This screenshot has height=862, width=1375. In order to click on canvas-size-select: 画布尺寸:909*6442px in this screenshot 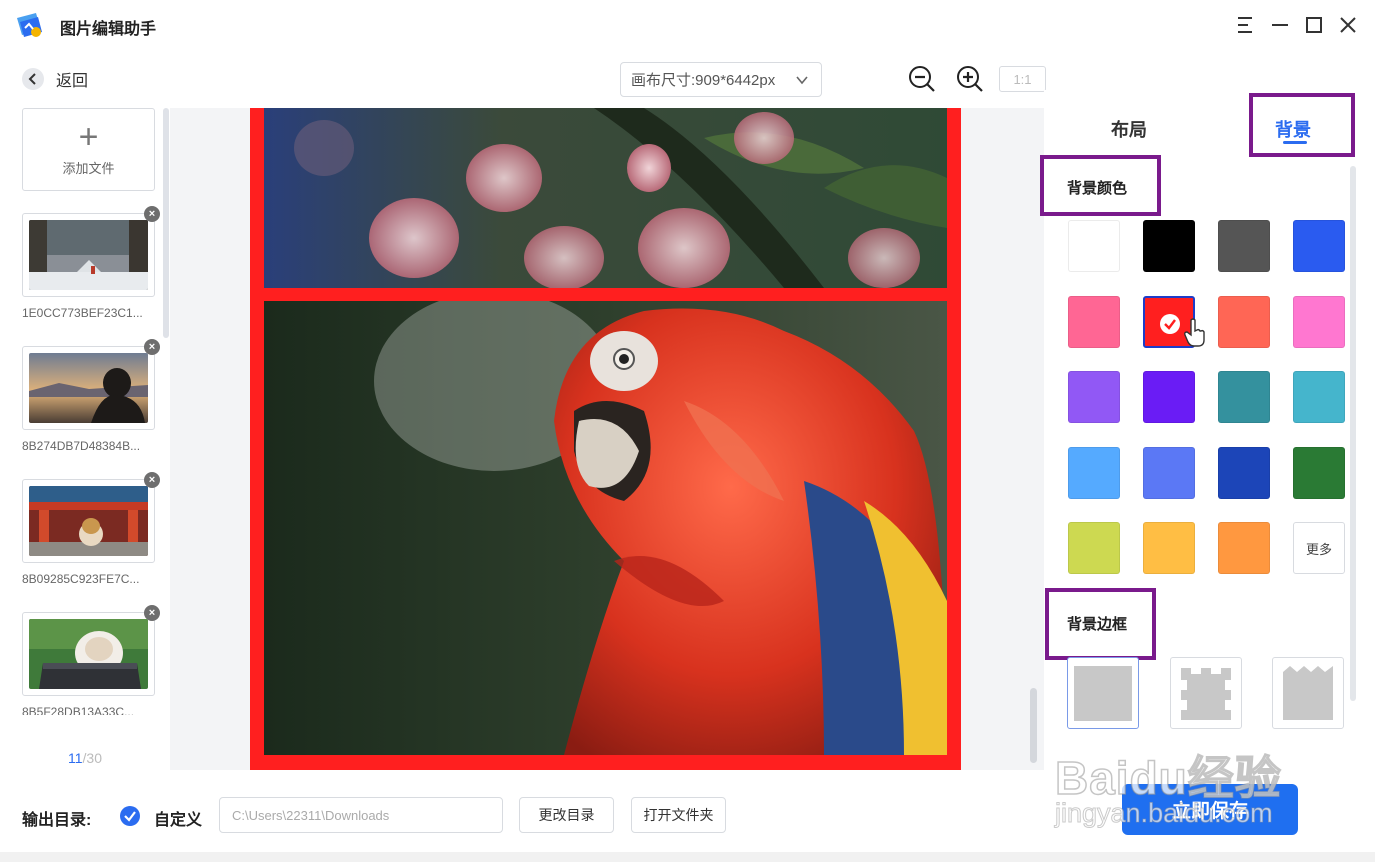, I will do `click(721, 79)`.